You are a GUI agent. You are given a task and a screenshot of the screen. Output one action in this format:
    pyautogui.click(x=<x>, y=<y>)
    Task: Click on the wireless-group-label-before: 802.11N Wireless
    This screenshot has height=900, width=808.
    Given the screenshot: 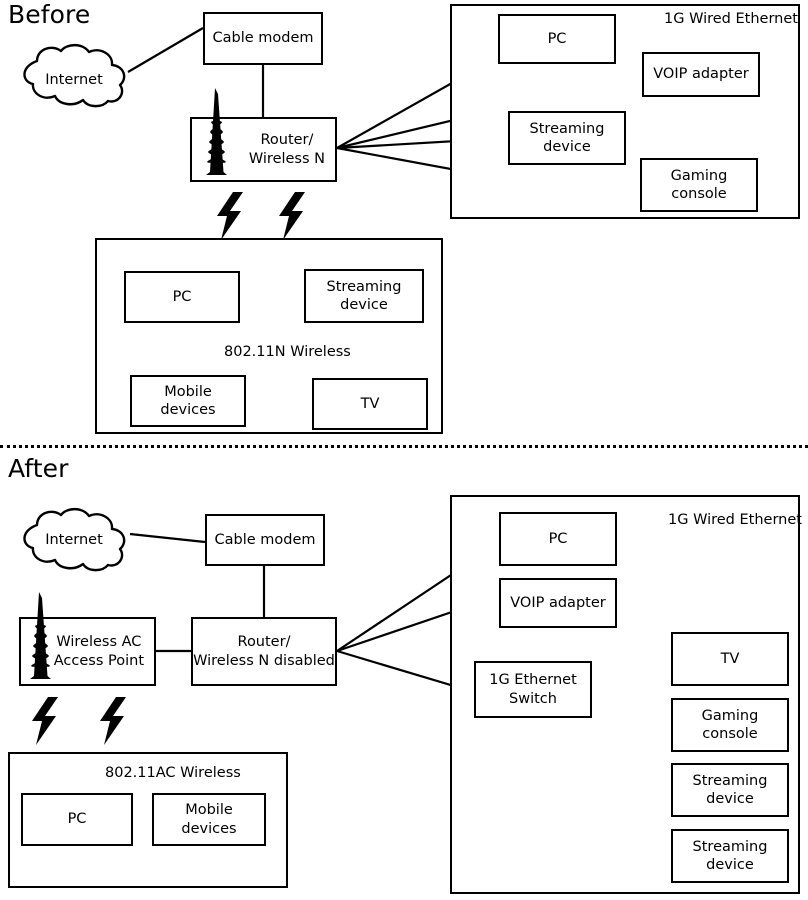 What is the action you would take?
    pyautogui.click(x=287, y=352)
    